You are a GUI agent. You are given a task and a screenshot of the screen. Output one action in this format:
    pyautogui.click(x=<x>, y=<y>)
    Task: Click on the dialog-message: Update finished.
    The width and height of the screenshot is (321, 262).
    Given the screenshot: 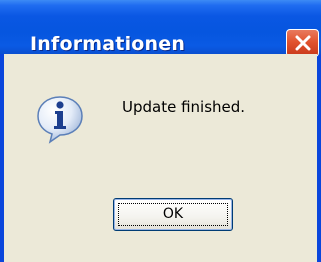 What is the action you would take?
    pyautogui.click(x=184, y=107)
    